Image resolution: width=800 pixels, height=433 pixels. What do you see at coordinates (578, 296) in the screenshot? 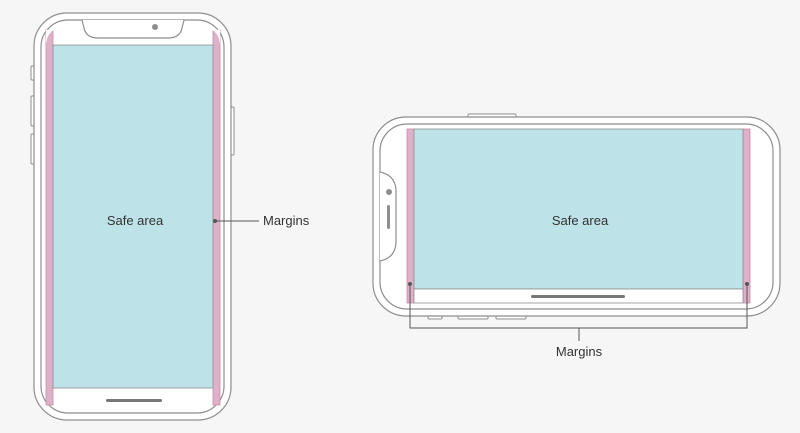
I see `landscape-home-indicator` at bounding box center [578, 296].